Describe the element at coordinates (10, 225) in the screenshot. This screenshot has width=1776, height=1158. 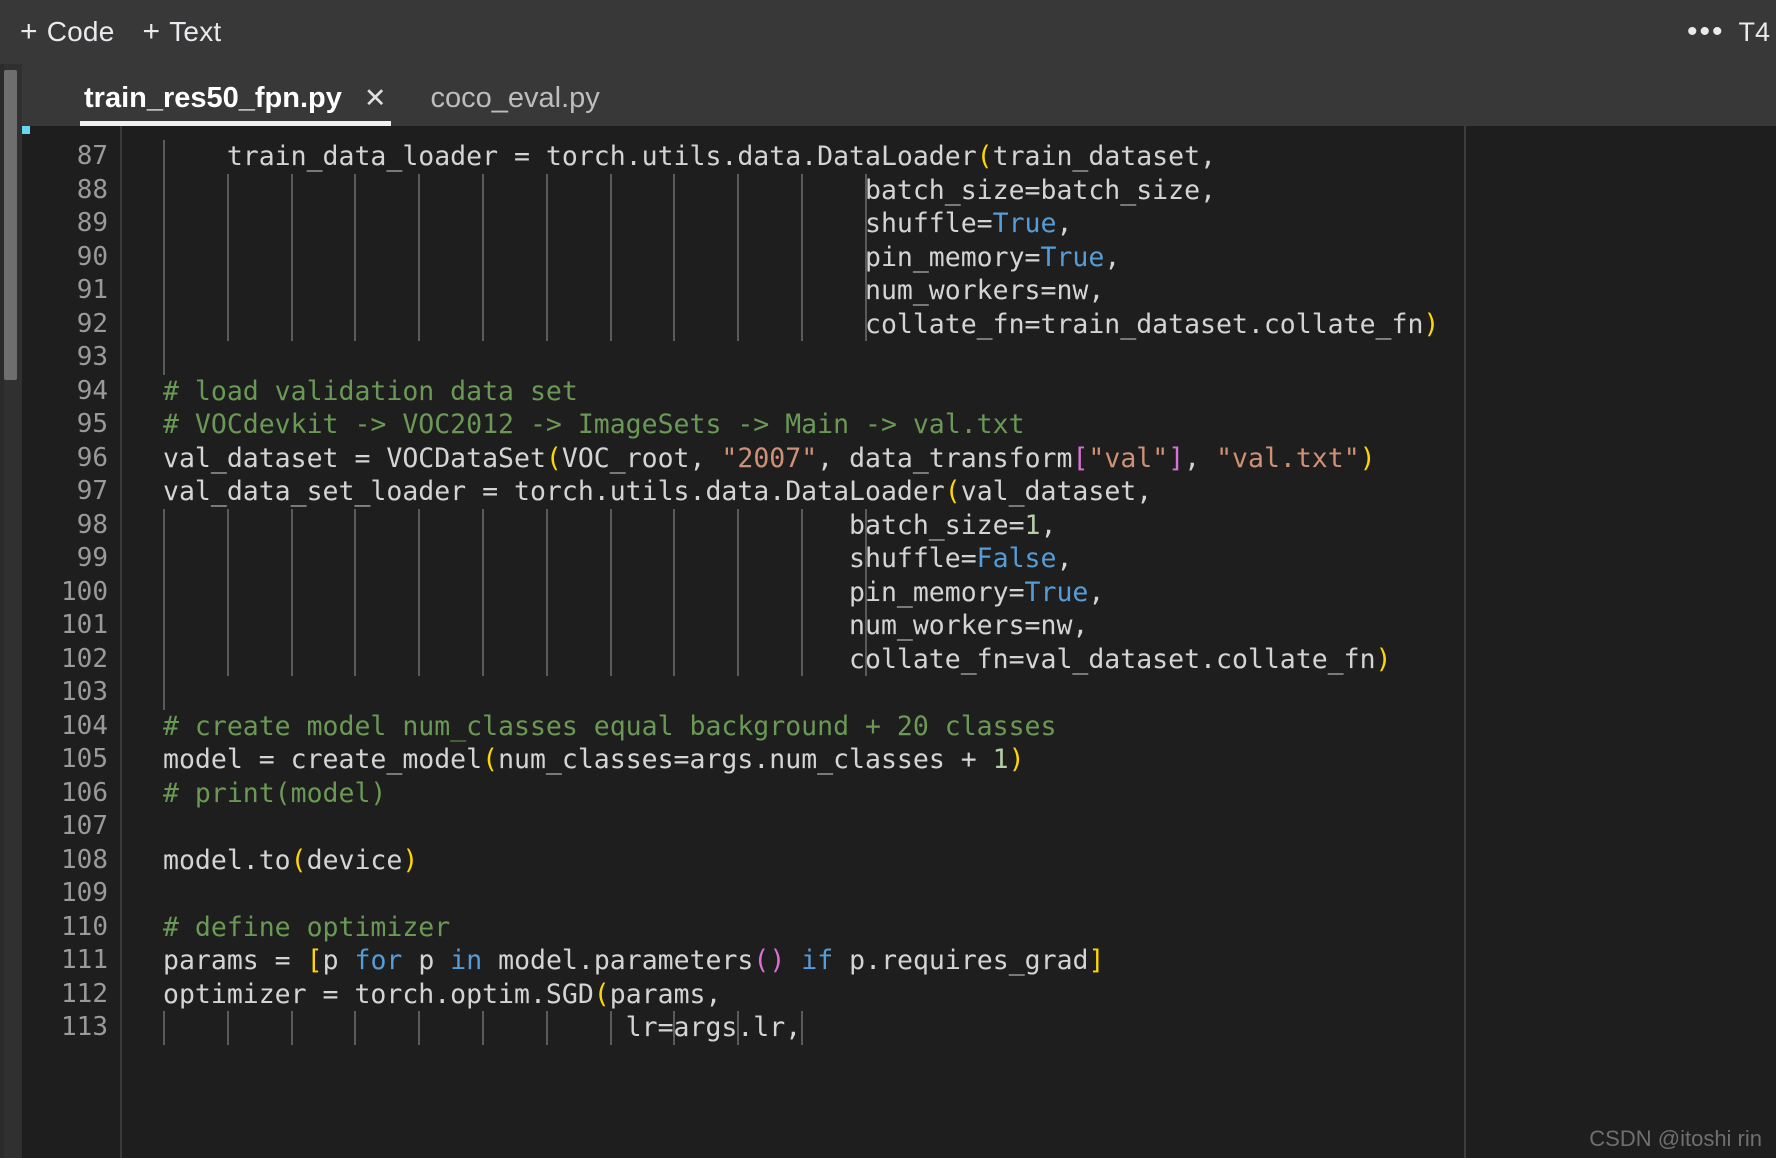
I see `page-scrollbar-thumb` at that location.